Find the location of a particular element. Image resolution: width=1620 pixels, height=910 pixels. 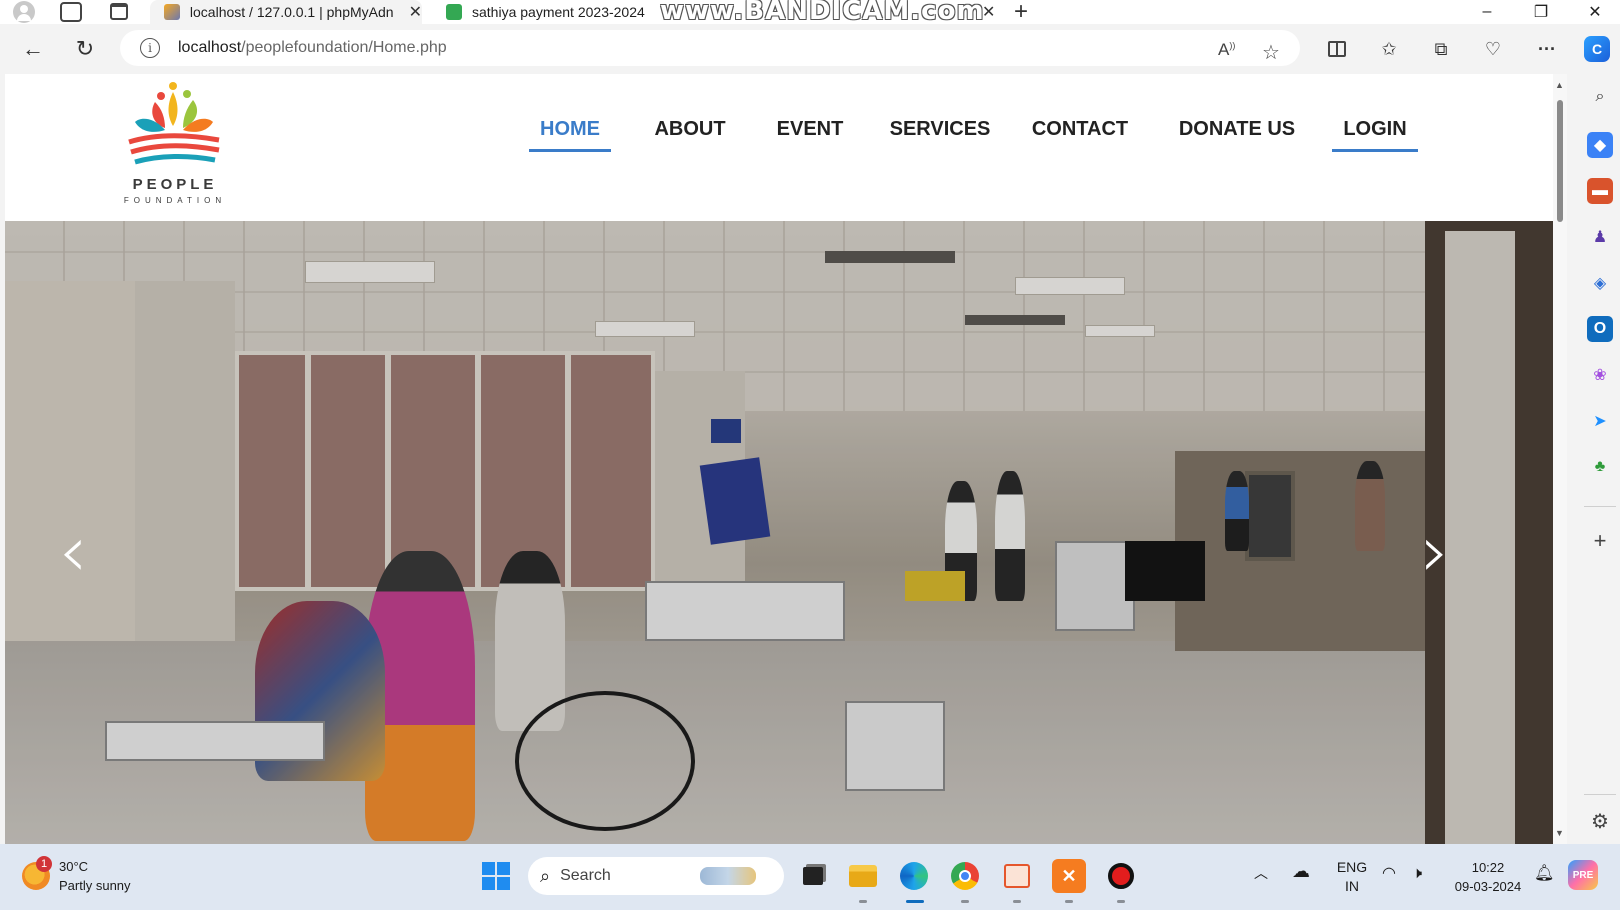

profile-icon is located at coordinates (24, 12).